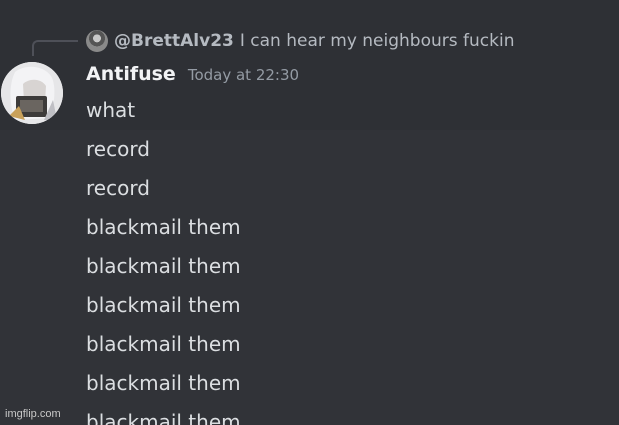 This screenshot has height=425, width=619. I want to click on previous-message-area, so click(309, 12).